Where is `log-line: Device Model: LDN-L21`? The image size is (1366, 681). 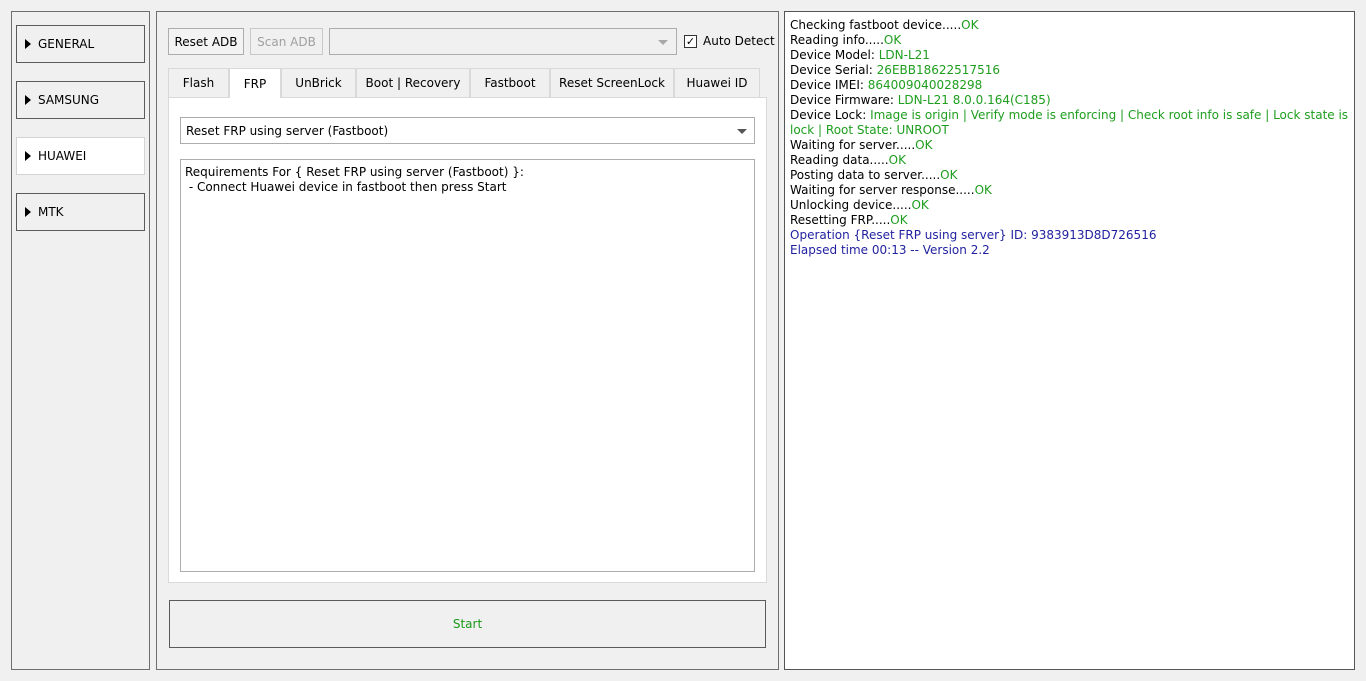 log-line: Device Model: LDN-L21 is located at coordinates (860, 55).